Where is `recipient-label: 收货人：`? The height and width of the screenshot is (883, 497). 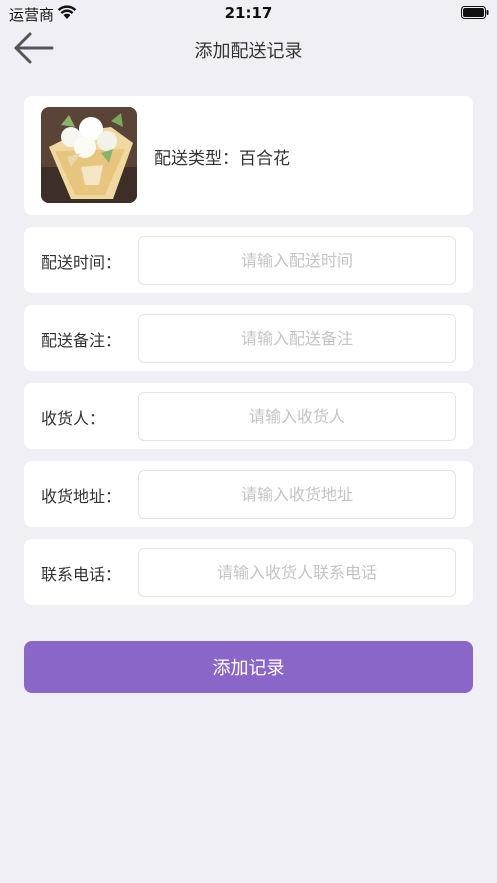 recipient-label: 收货人： is located at coordinates (73, 418).